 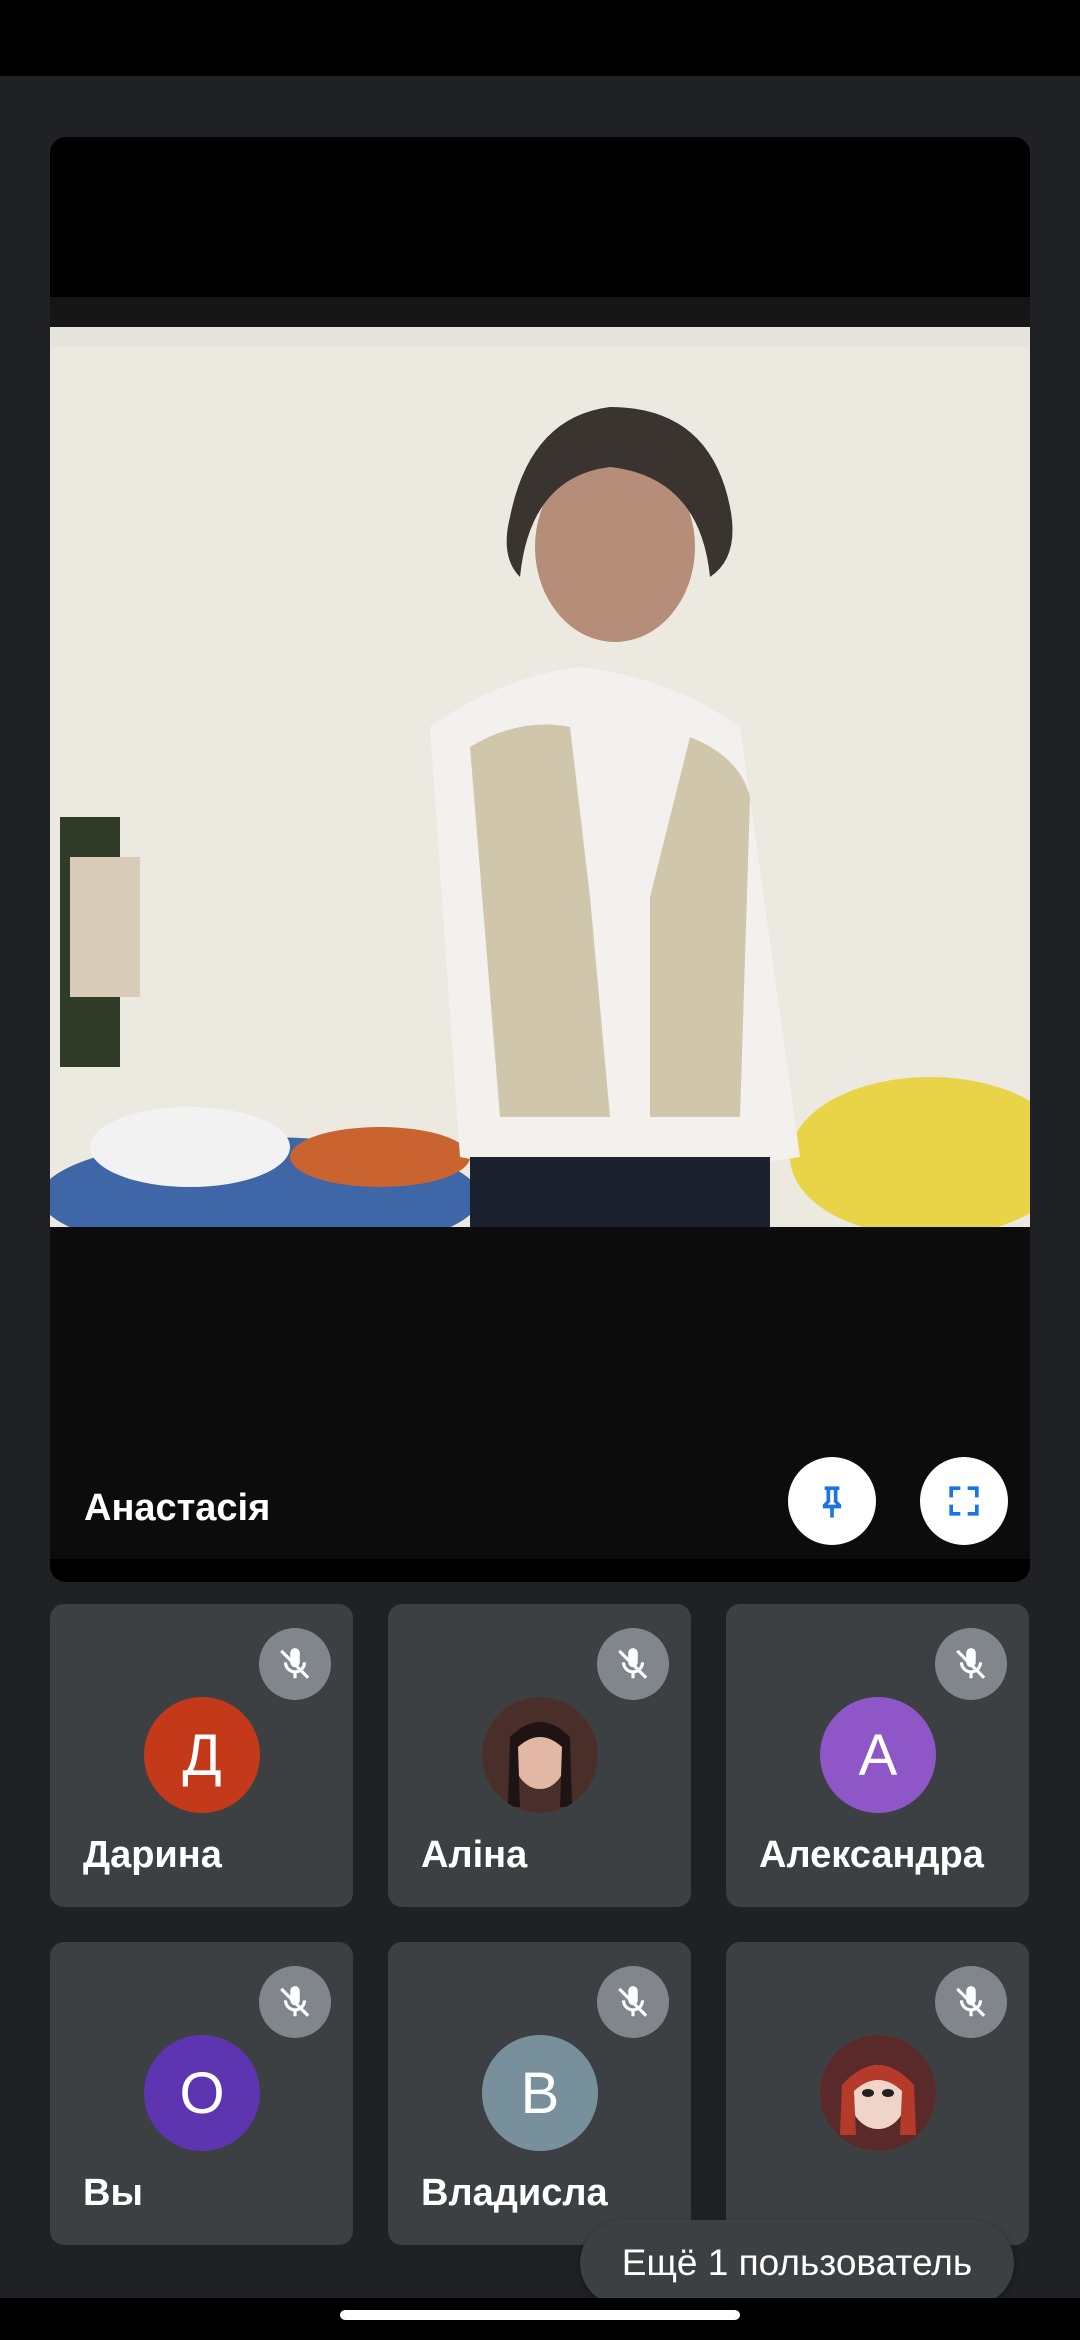 I want to click on pin-icon, so click(x=832, y=1502).